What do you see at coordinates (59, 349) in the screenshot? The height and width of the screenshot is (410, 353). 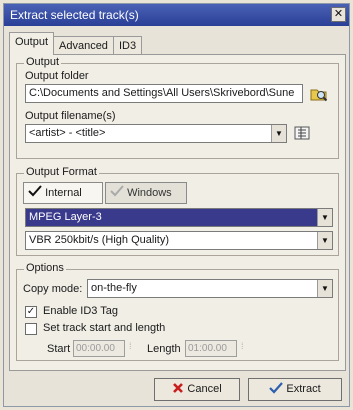 I see `start-label: Start` at bounding box center [59, 349].